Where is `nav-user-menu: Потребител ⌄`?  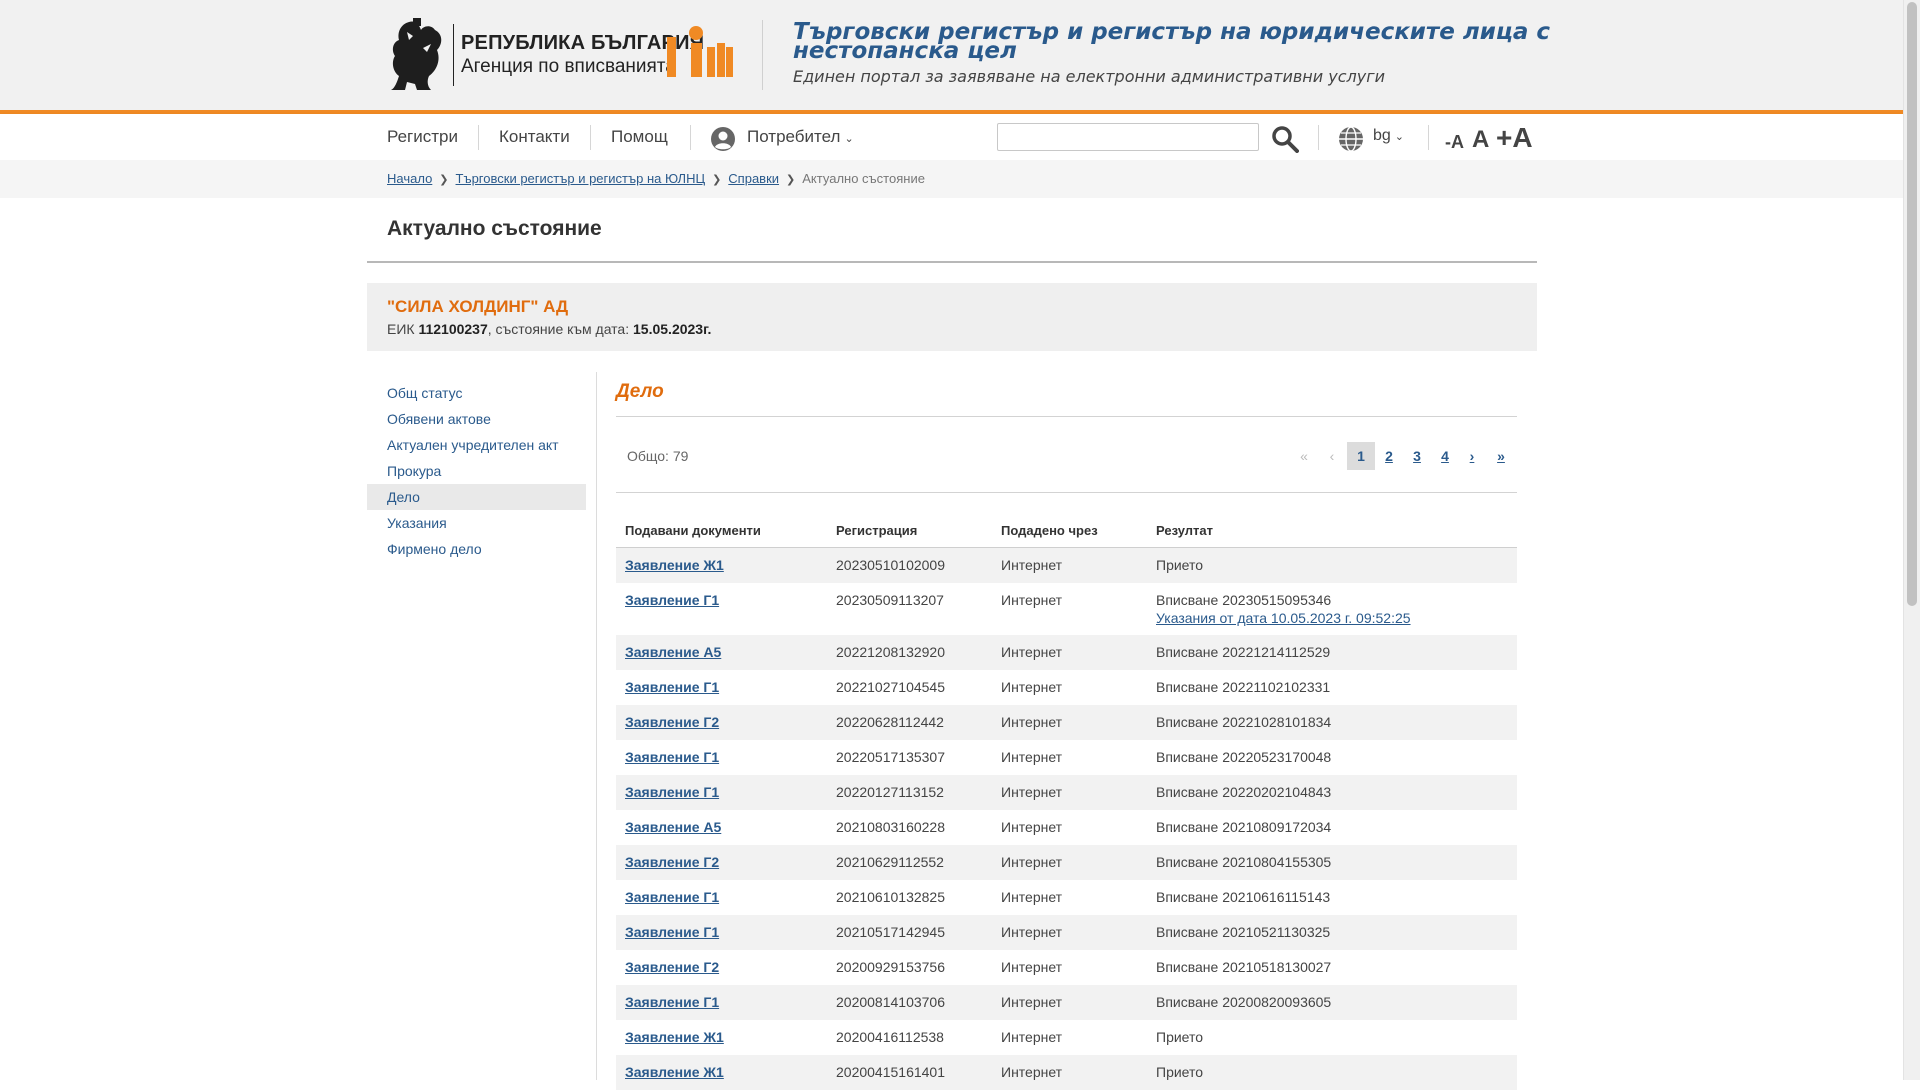
nav-user-menu: Потребител ⌄ is located at coordinates (800, 137).